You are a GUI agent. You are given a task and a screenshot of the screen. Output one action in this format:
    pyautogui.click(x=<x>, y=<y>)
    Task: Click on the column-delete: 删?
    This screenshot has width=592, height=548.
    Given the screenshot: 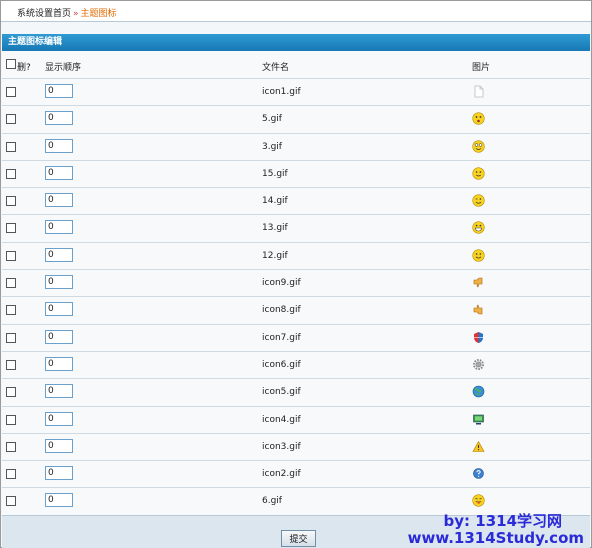 What is the action you would take?
    pyautogui.click(x=24, y=68)
    